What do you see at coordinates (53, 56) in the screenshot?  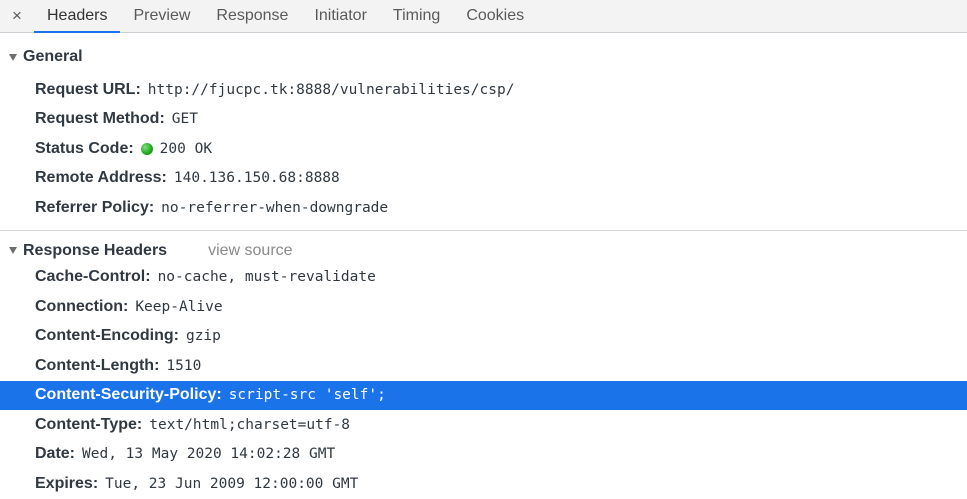 I see `general-title: General` at bounding box center [53, 56].